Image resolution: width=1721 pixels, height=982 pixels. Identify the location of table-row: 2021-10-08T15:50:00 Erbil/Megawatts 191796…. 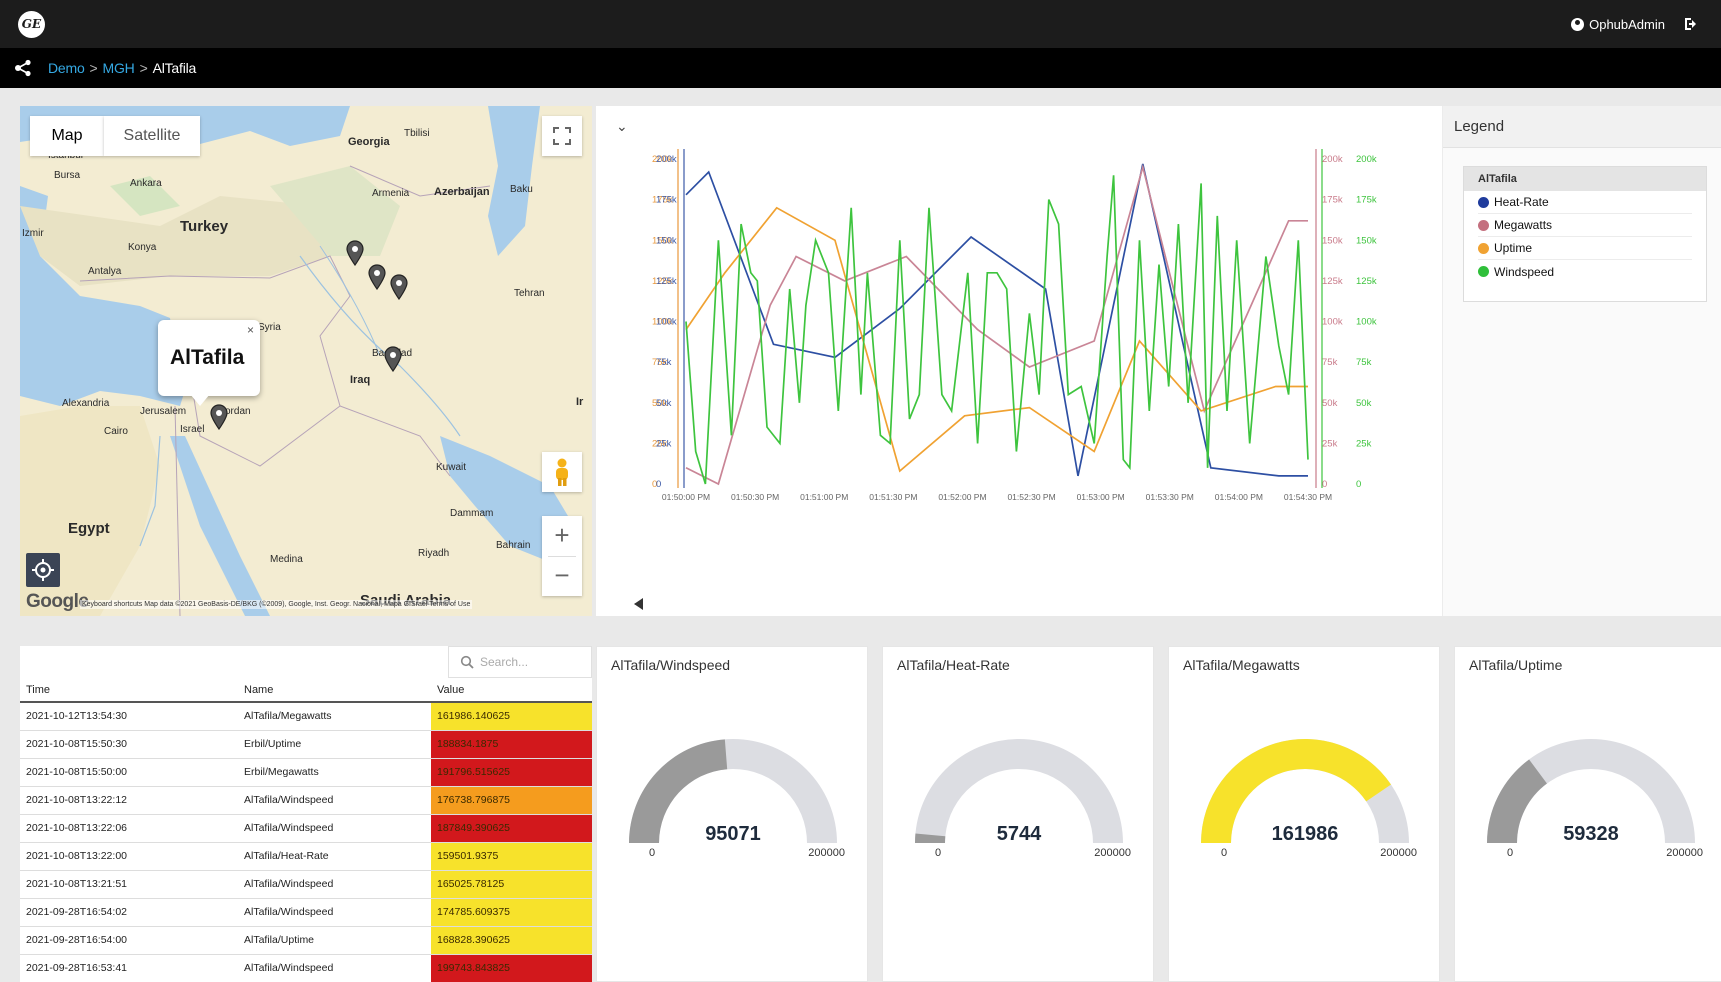
(306, 772).